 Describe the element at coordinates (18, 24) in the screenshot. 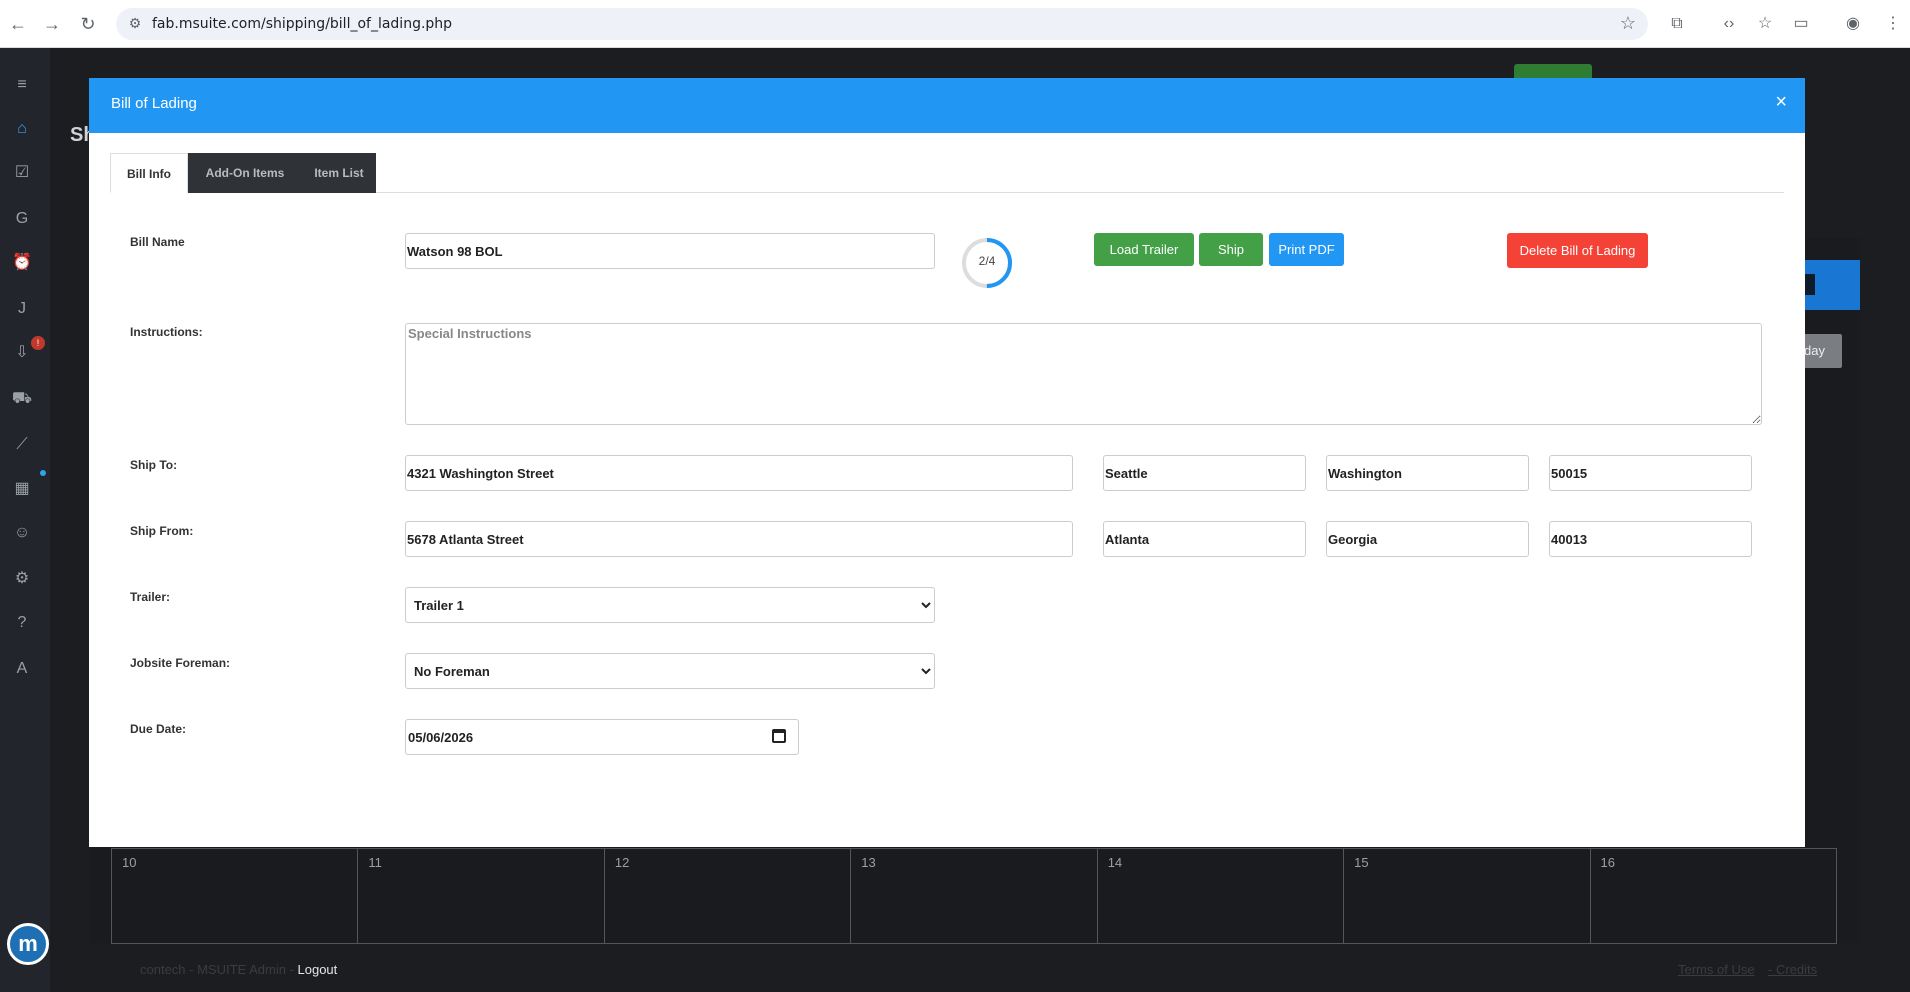

I see `back-icon: ←` at that location.